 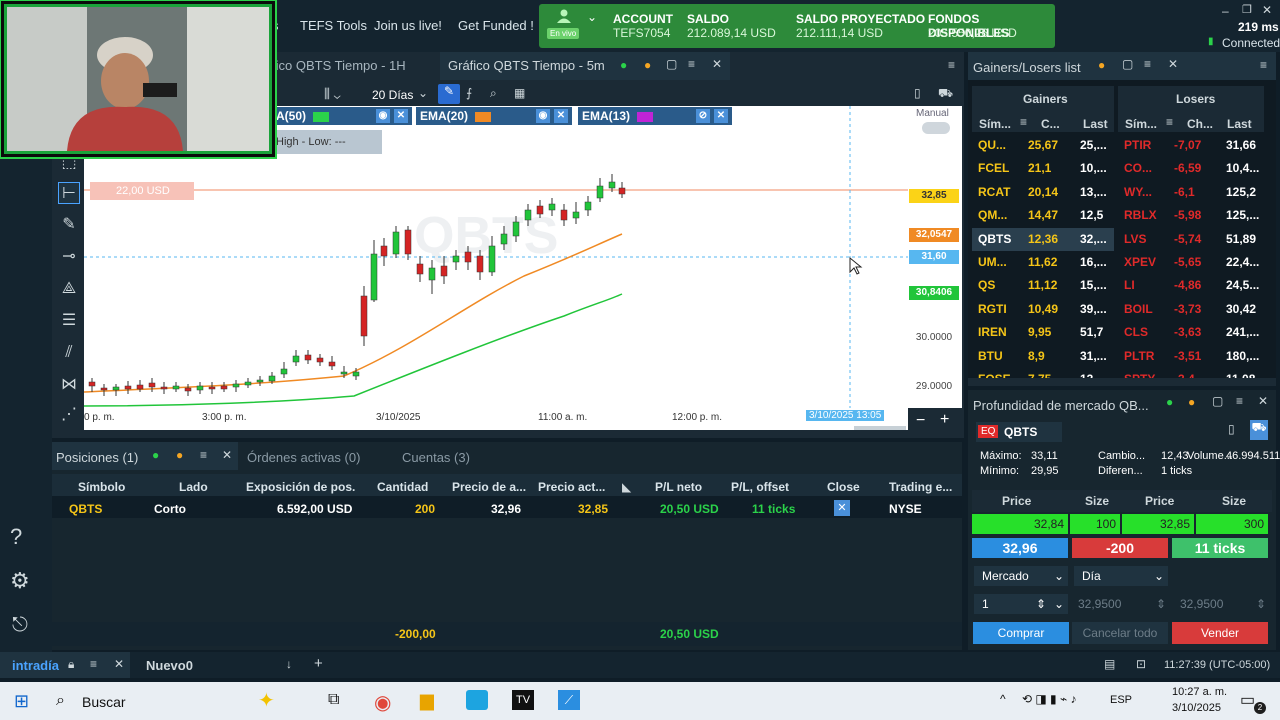 I want to click on select-tool-icon: ⬚, so click(x=69, y=163).